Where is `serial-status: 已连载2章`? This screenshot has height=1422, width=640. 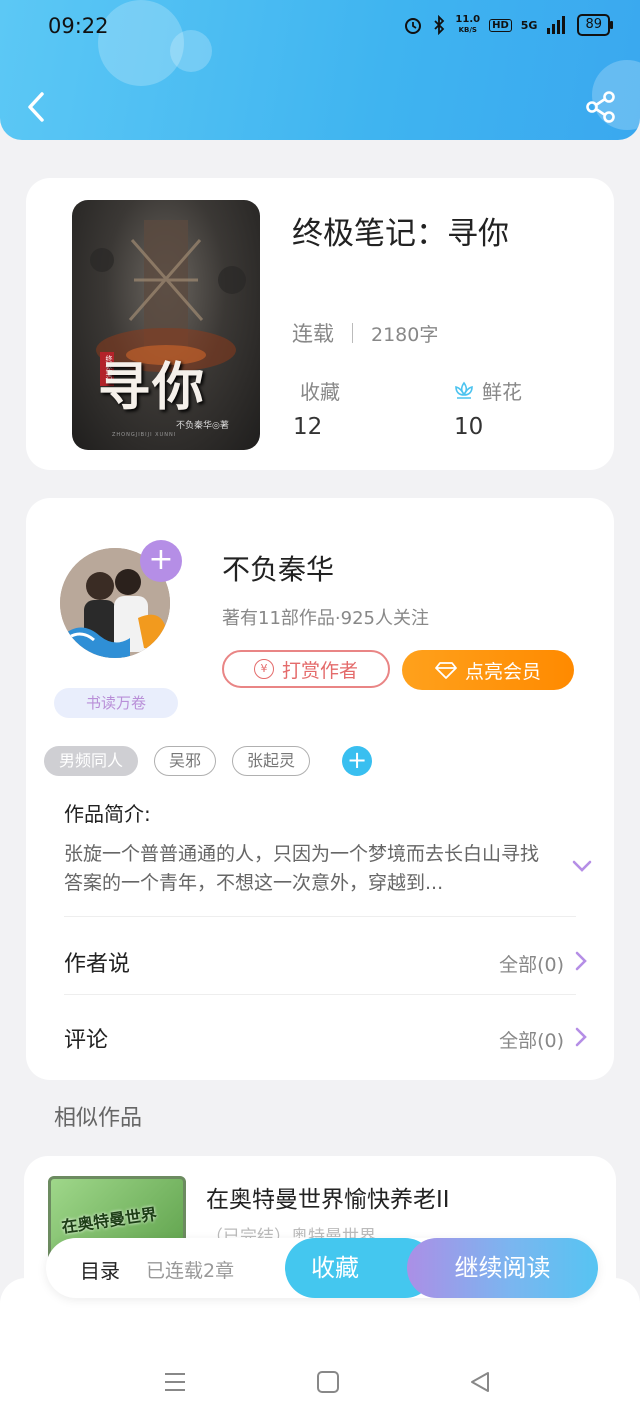 serial-status: 已连载2章 is located at coordinates (190, 1271).